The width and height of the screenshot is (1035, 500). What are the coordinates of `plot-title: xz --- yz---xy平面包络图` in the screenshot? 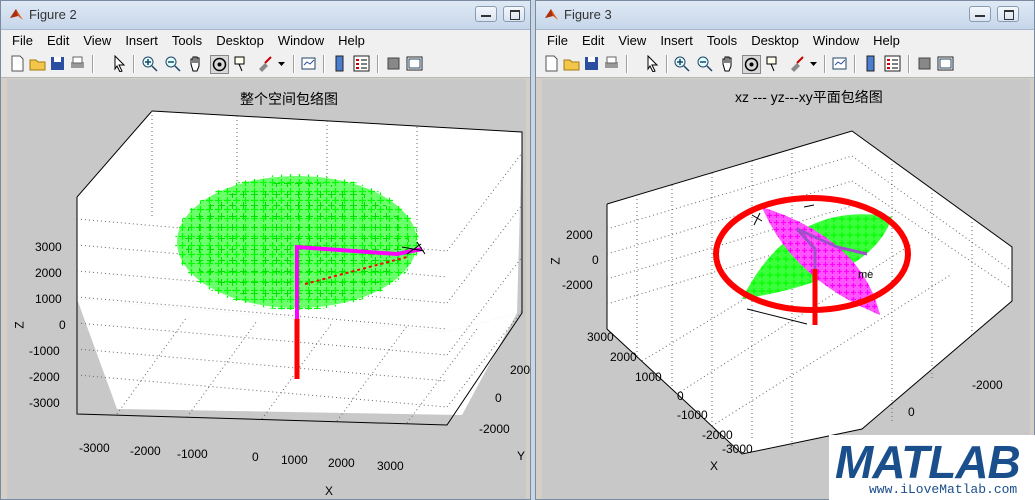 It's located at (809, 97).